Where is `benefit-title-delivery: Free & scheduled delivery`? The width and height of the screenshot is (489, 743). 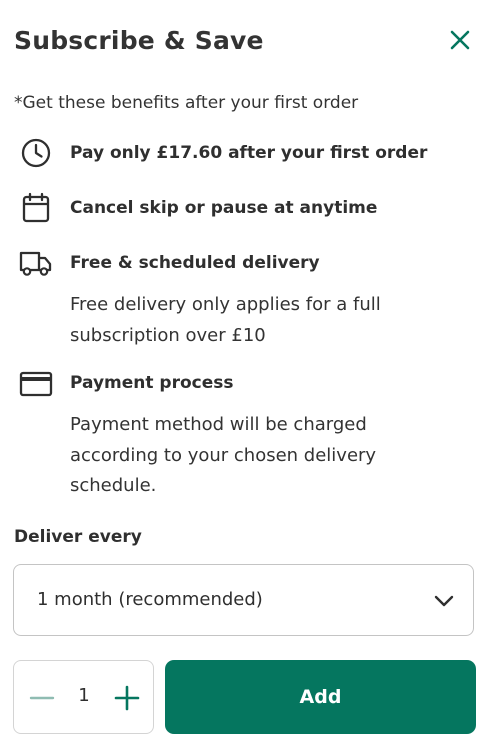 benefit-title-delivery: Free & scheduled delivery is located at coordinates (195, 263).